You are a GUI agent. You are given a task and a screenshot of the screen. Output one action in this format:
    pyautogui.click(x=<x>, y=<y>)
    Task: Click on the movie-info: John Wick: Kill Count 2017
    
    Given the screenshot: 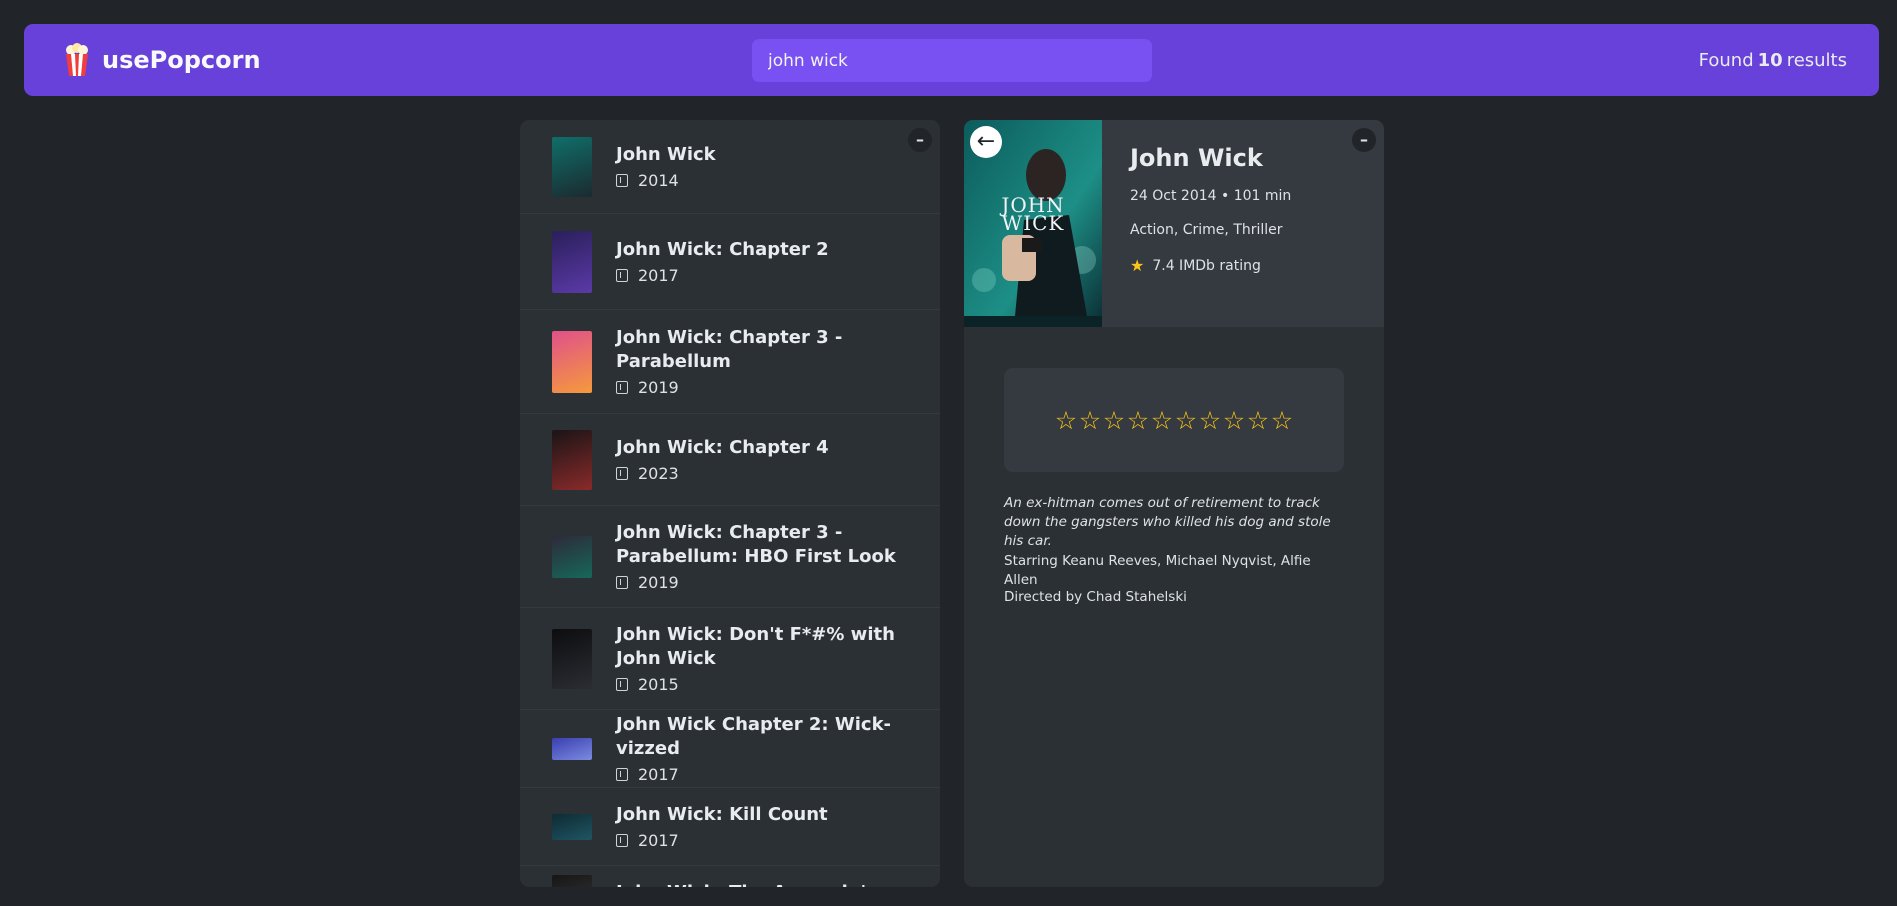 What is the action you would take?
    pyautogui.click(x=722, y=826)
    